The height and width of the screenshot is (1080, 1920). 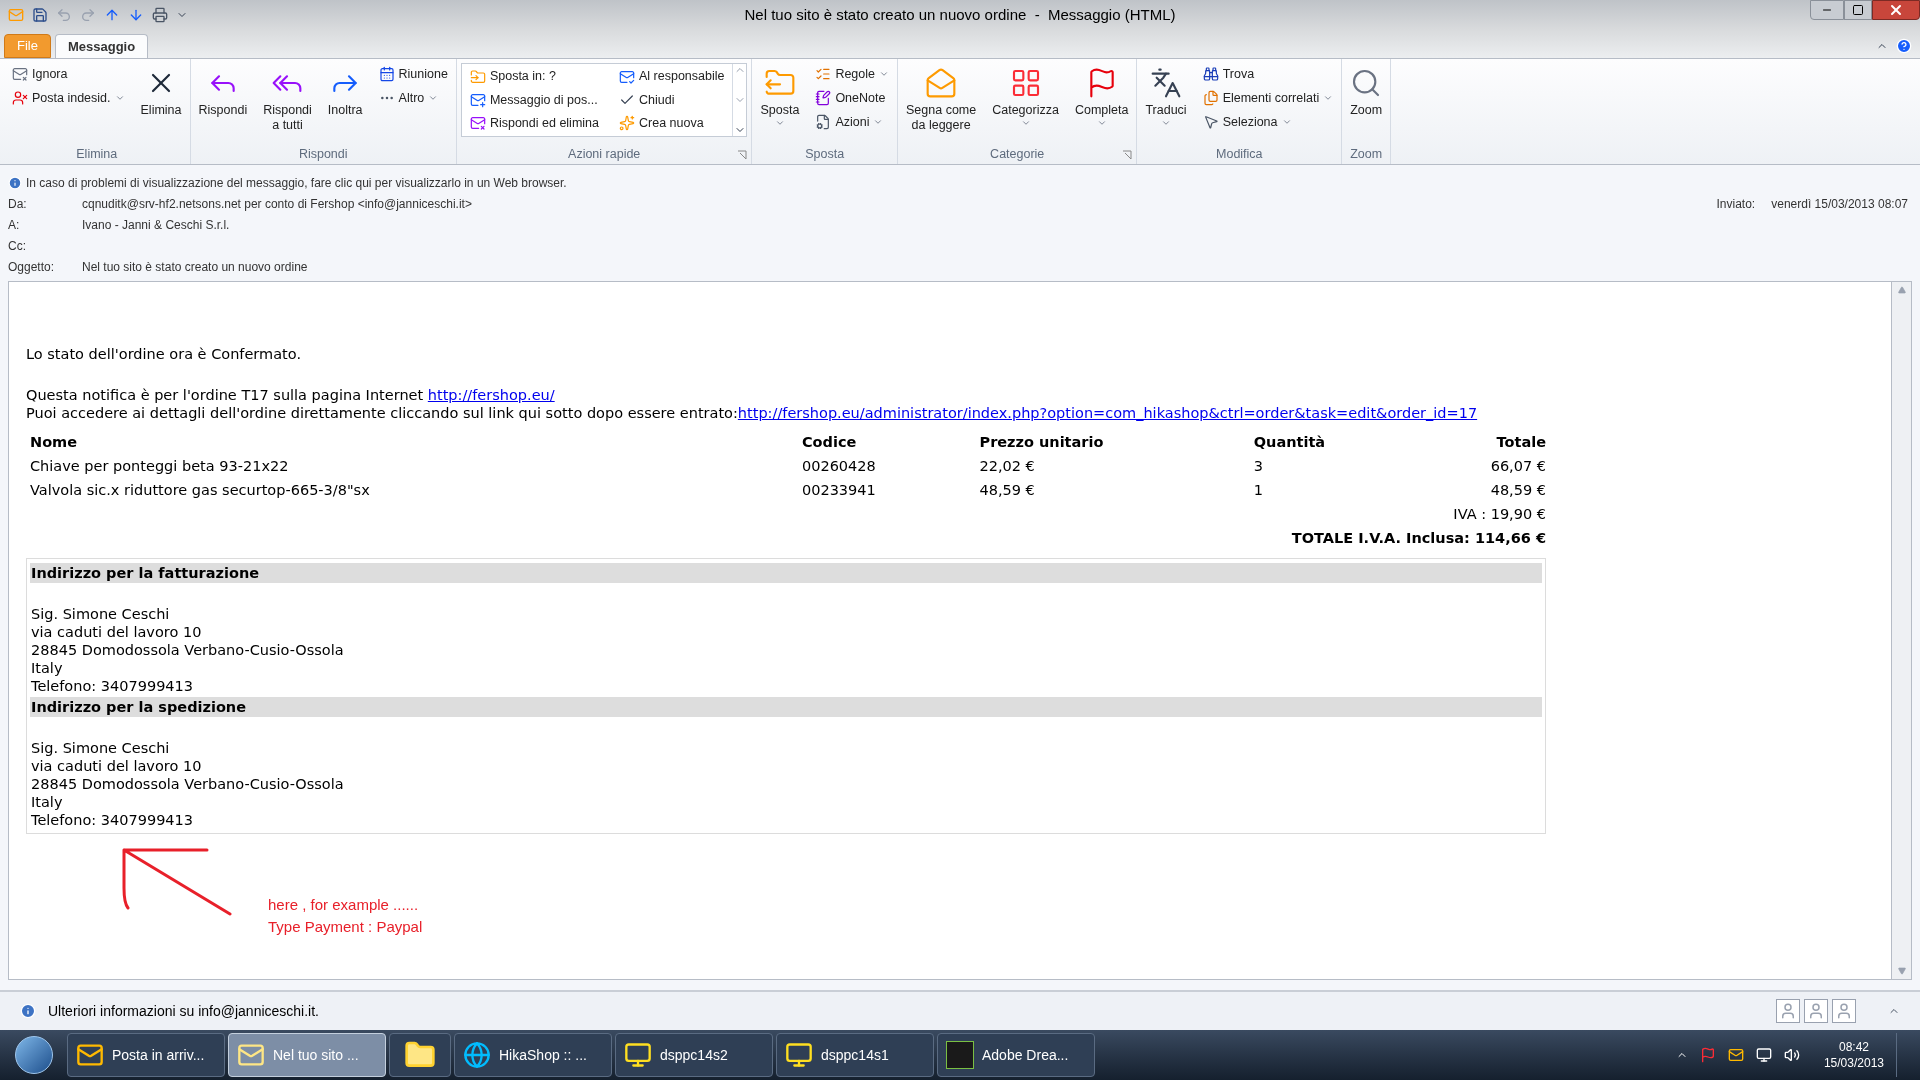 I want to click on sparkle-icon, so click(x=627, y=123).